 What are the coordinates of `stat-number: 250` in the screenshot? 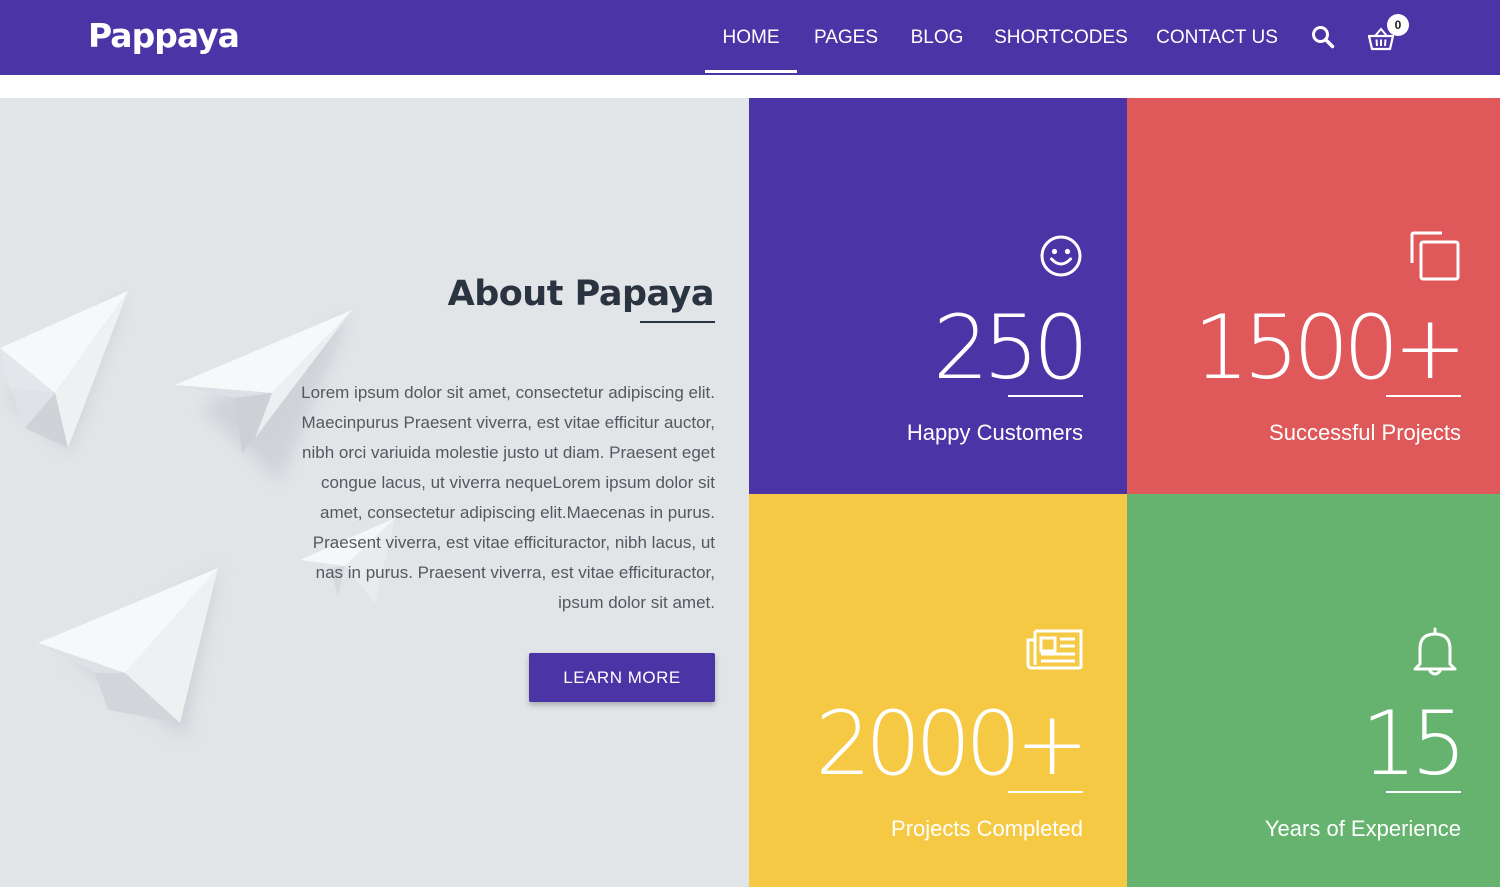 It's located at (1011, 347).